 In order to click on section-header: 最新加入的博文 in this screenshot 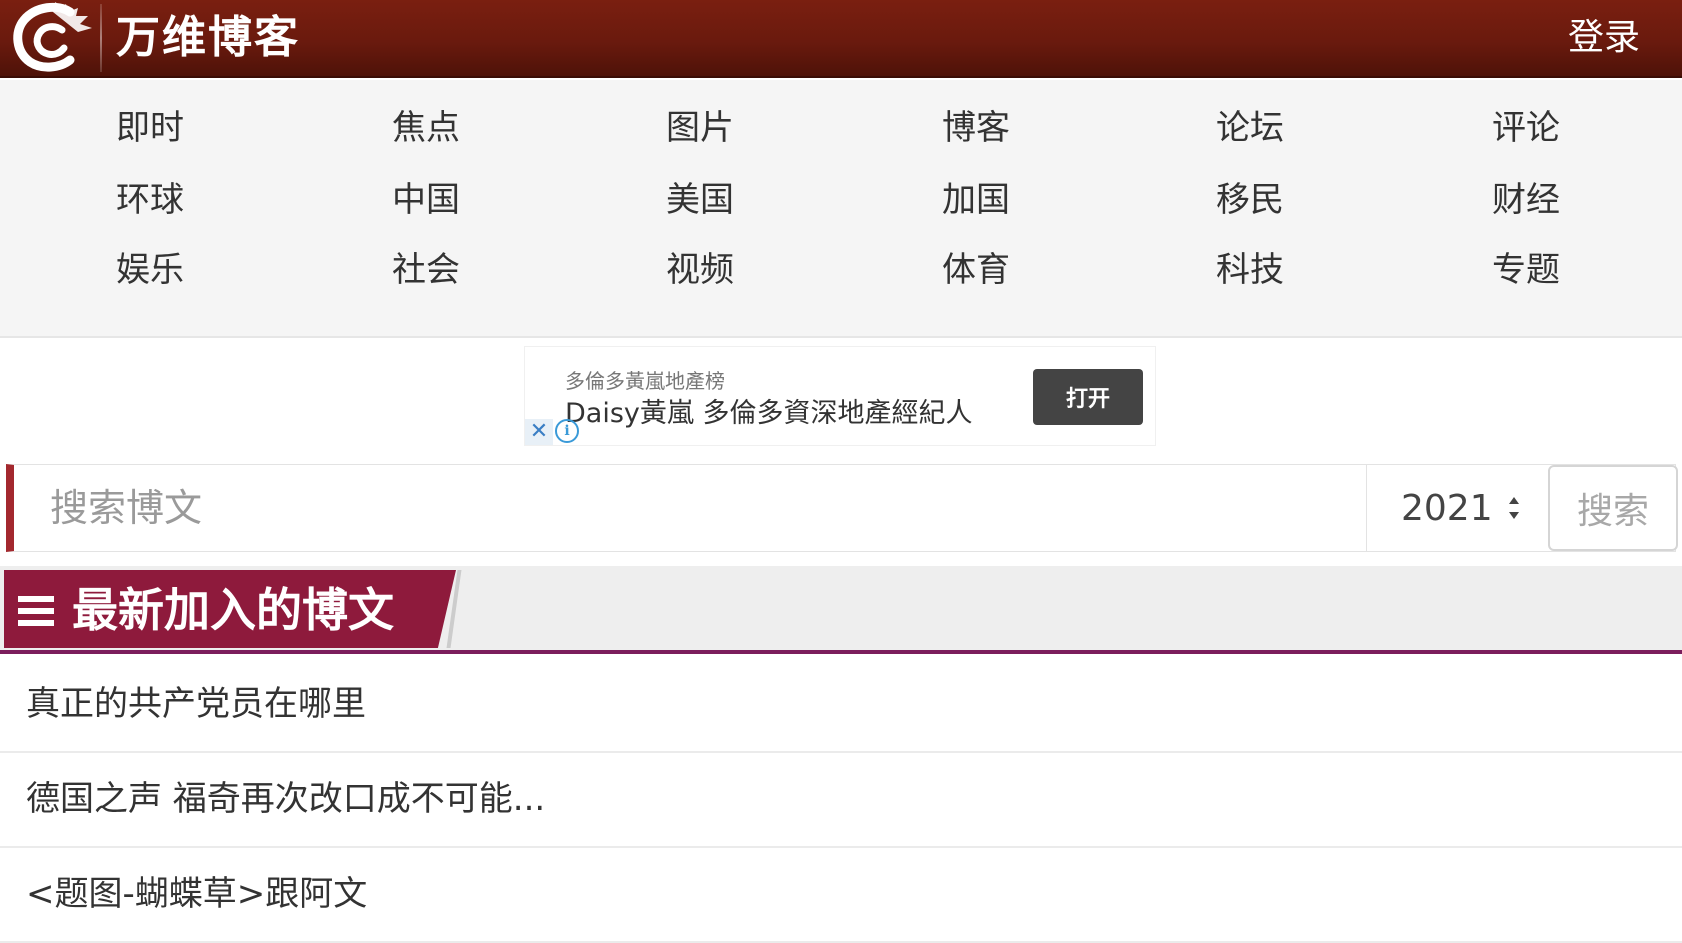, I will do `click(841, 610)`.